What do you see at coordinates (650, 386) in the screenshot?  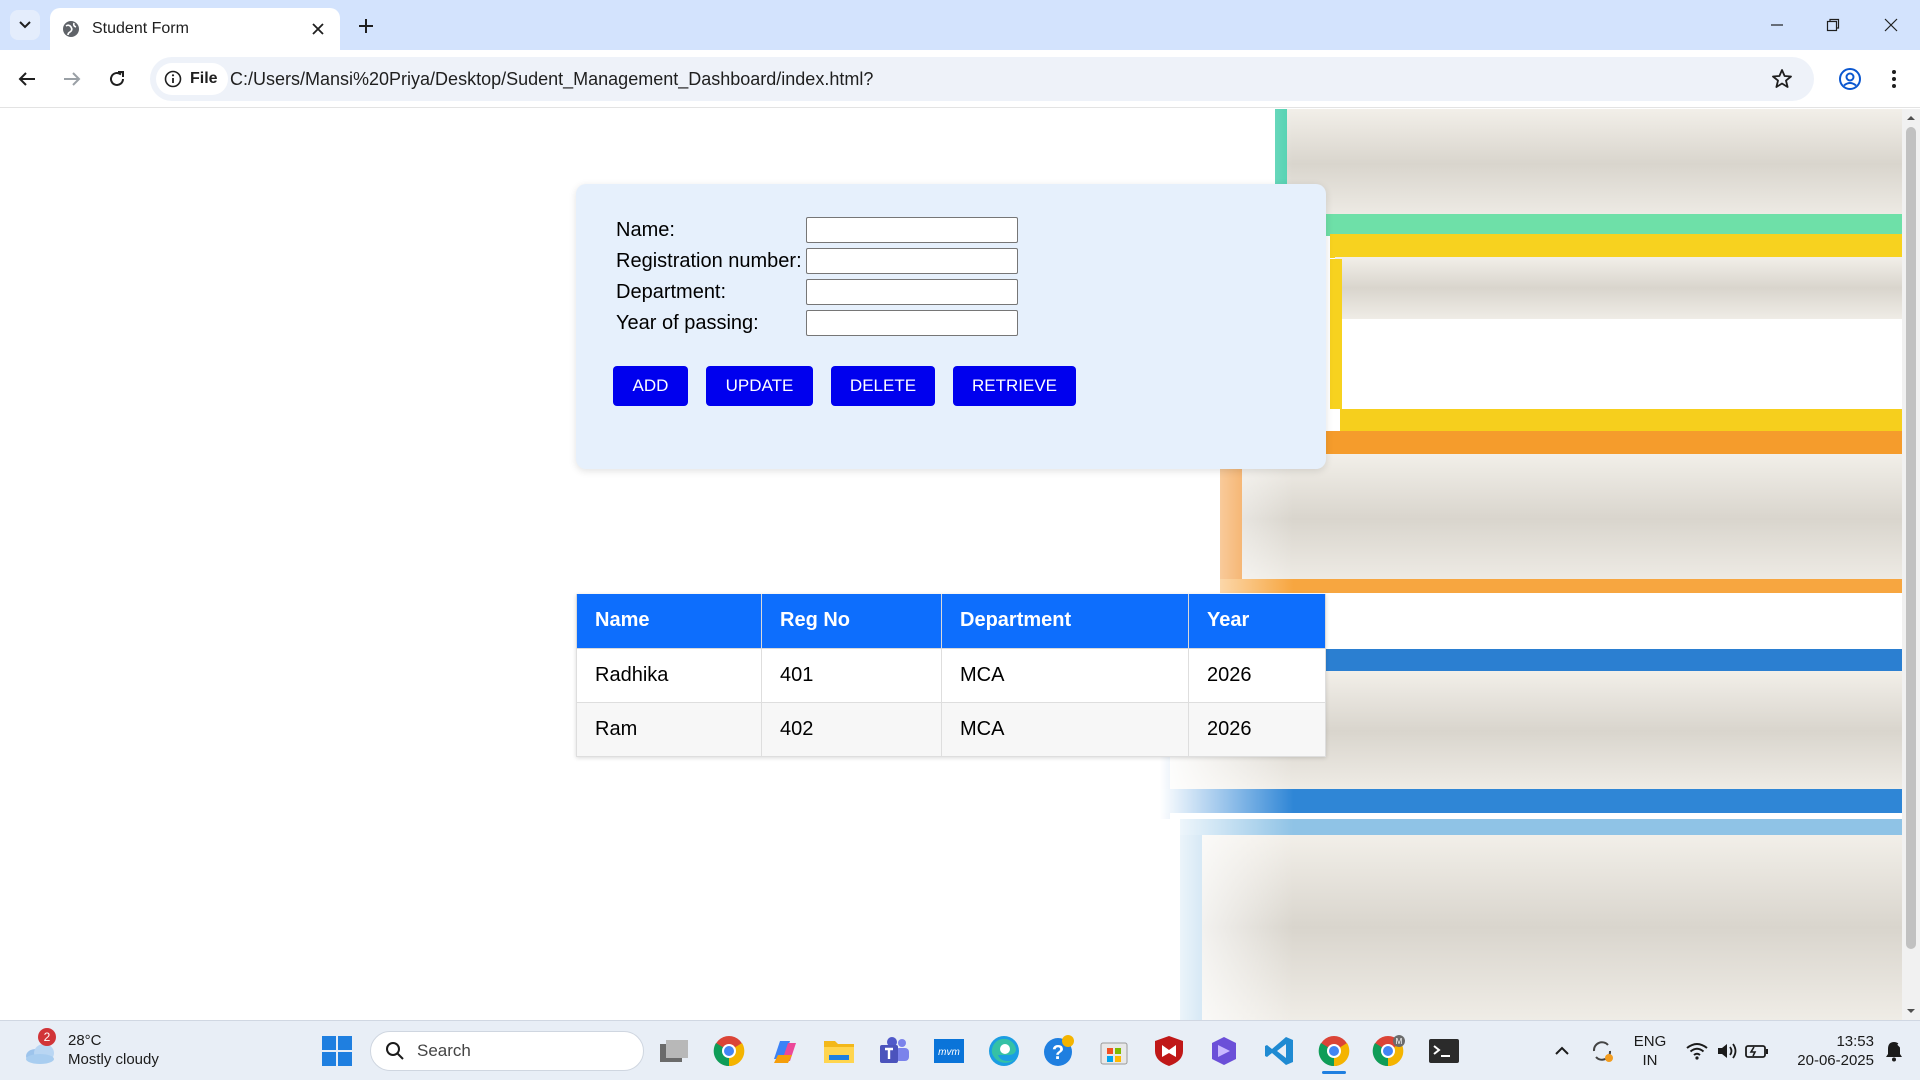 I see `add-button: ADD` at bounding box center [650, 386].